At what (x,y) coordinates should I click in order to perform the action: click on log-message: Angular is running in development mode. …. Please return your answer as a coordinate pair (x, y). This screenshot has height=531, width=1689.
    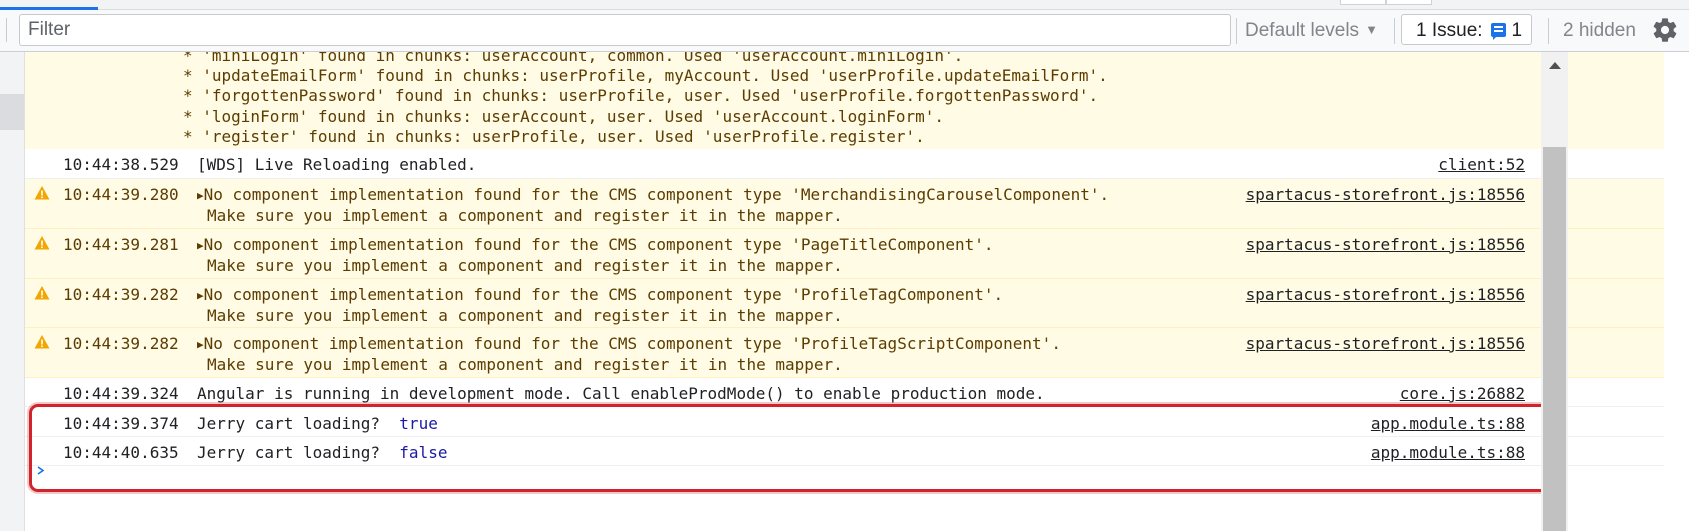
    Looking at the image, I should click on (621, 393).